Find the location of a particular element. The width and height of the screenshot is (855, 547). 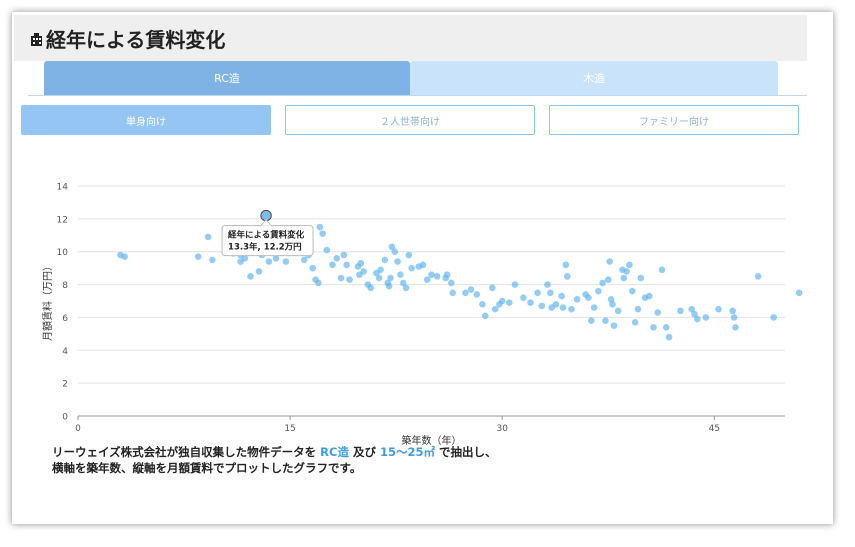

y-tick-label: 8 is located at coordinates (65, 286).